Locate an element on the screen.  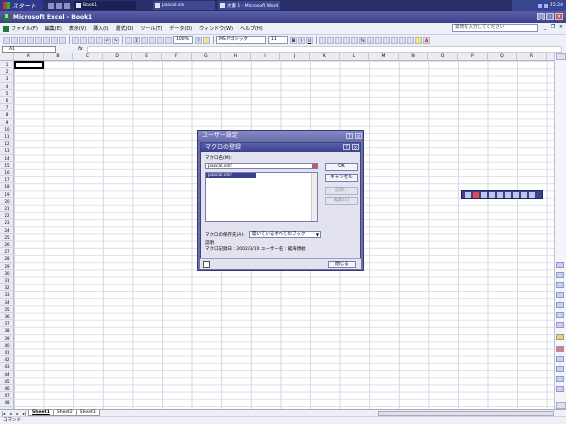
italic-button: I is located at coordinates (301, 40).